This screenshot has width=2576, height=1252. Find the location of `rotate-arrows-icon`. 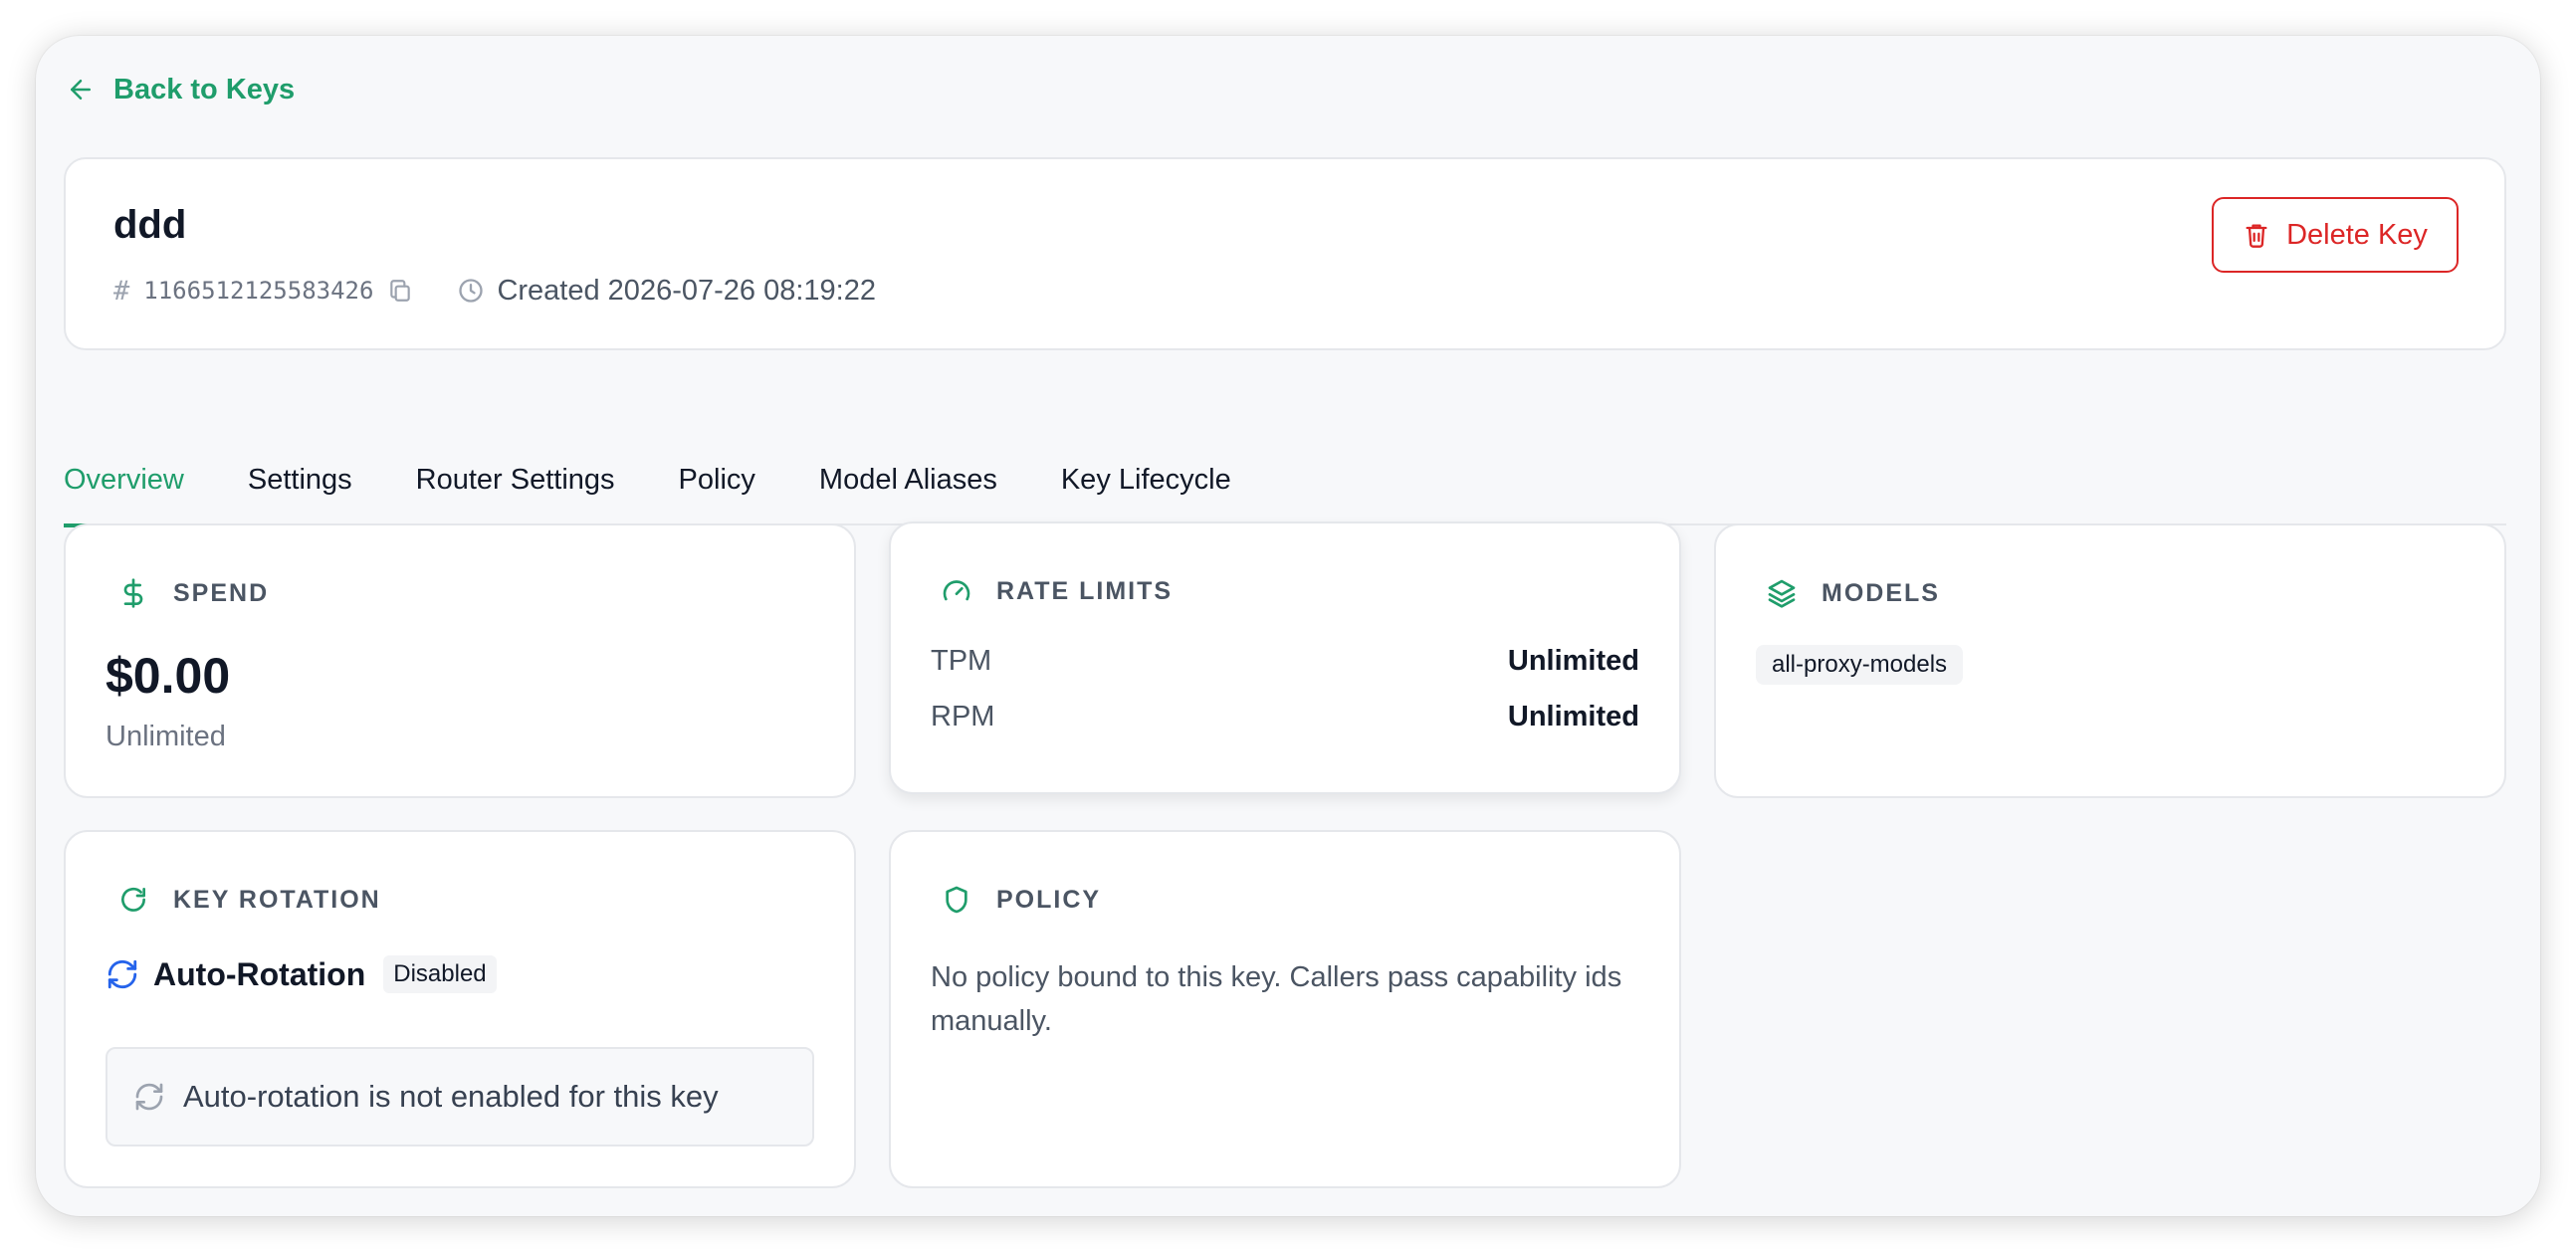

rotate-arrows-icon is located at coordinates (122, 974).